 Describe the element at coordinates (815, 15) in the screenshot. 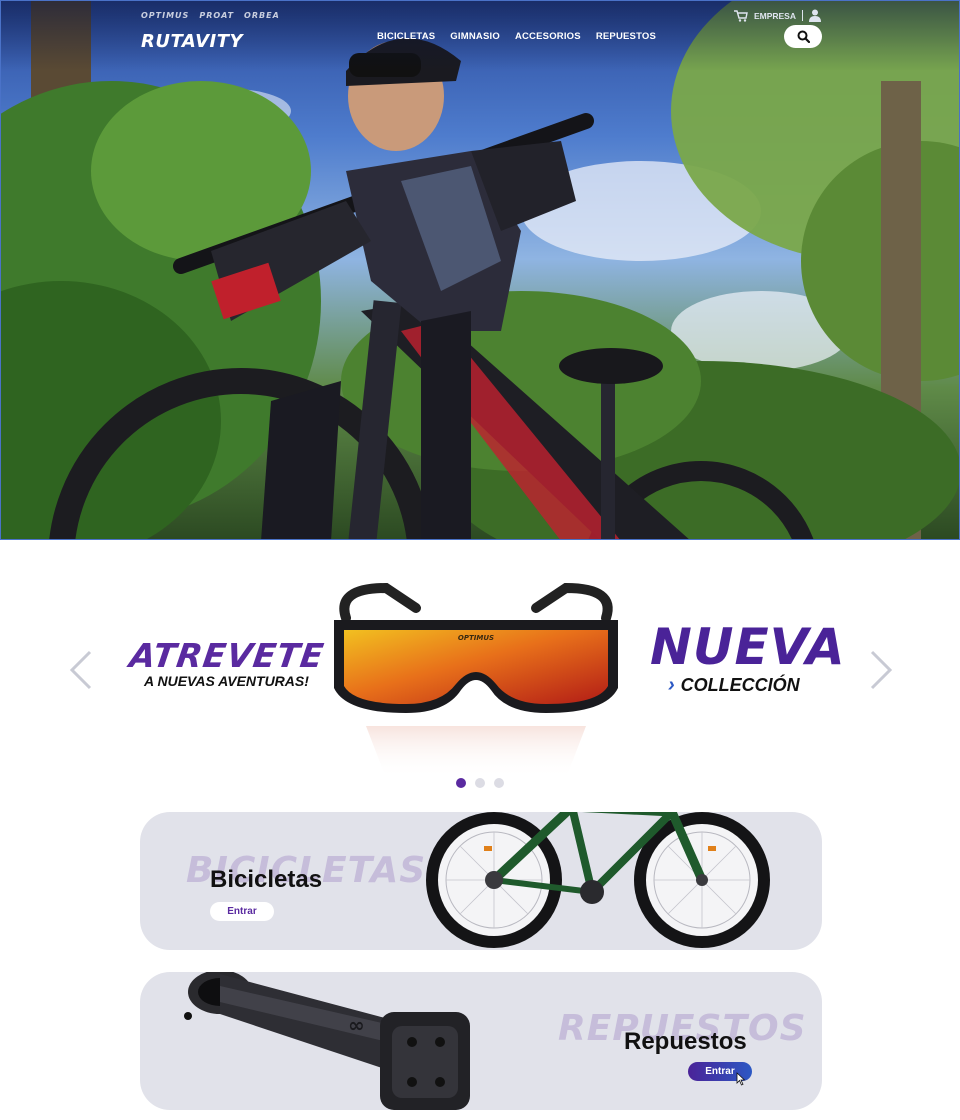

I see `user-icon` at that location.